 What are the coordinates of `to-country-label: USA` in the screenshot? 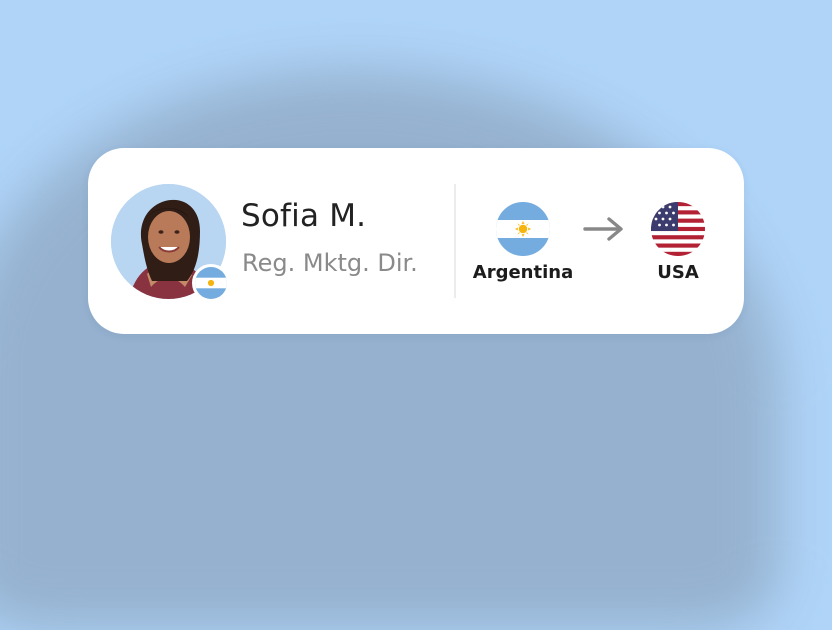 It's located at (678, 272).